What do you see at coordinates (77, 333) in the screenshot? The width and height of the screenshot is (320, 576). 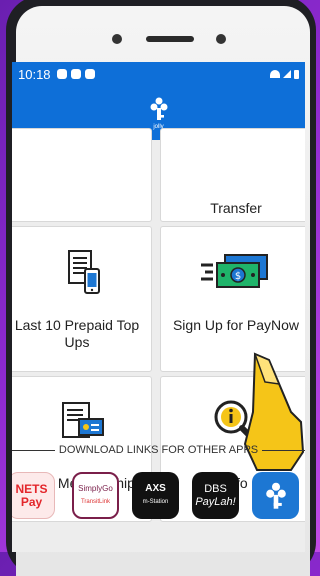 I see `tile-last-10-label: Last 10 Prepaid Top Ups` at bounding box center [77, 333].